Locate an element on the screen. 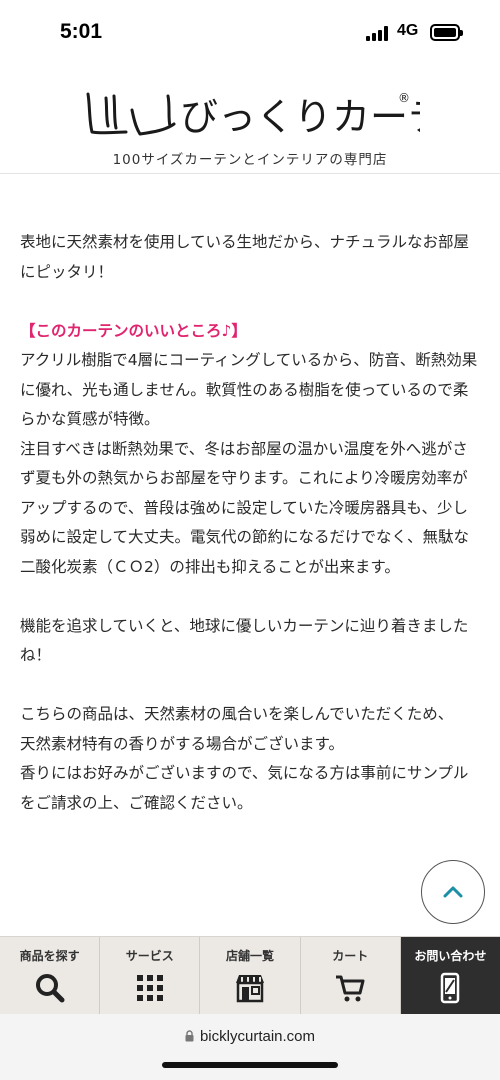 Image resolution: width=500 pixels, height=1080 pixels. cart-icon is located at coordinates (350, 988).